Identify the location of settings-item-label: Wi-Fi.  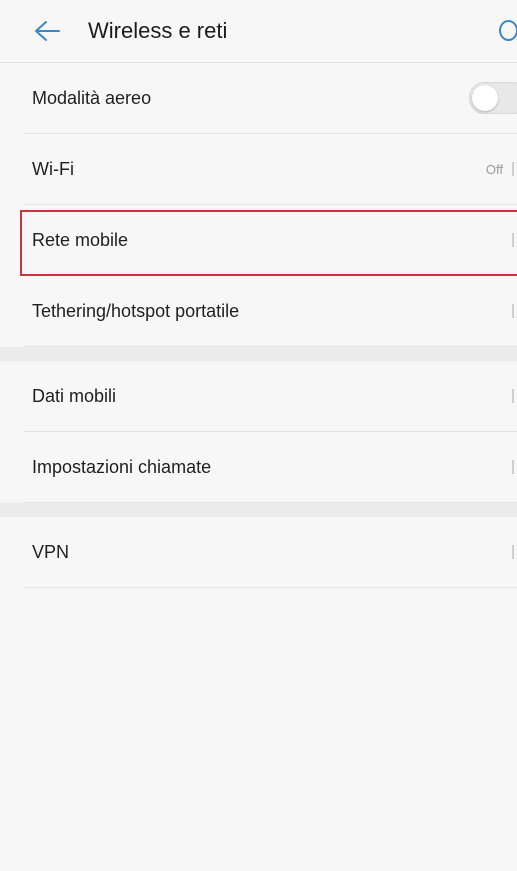
(53, 168).